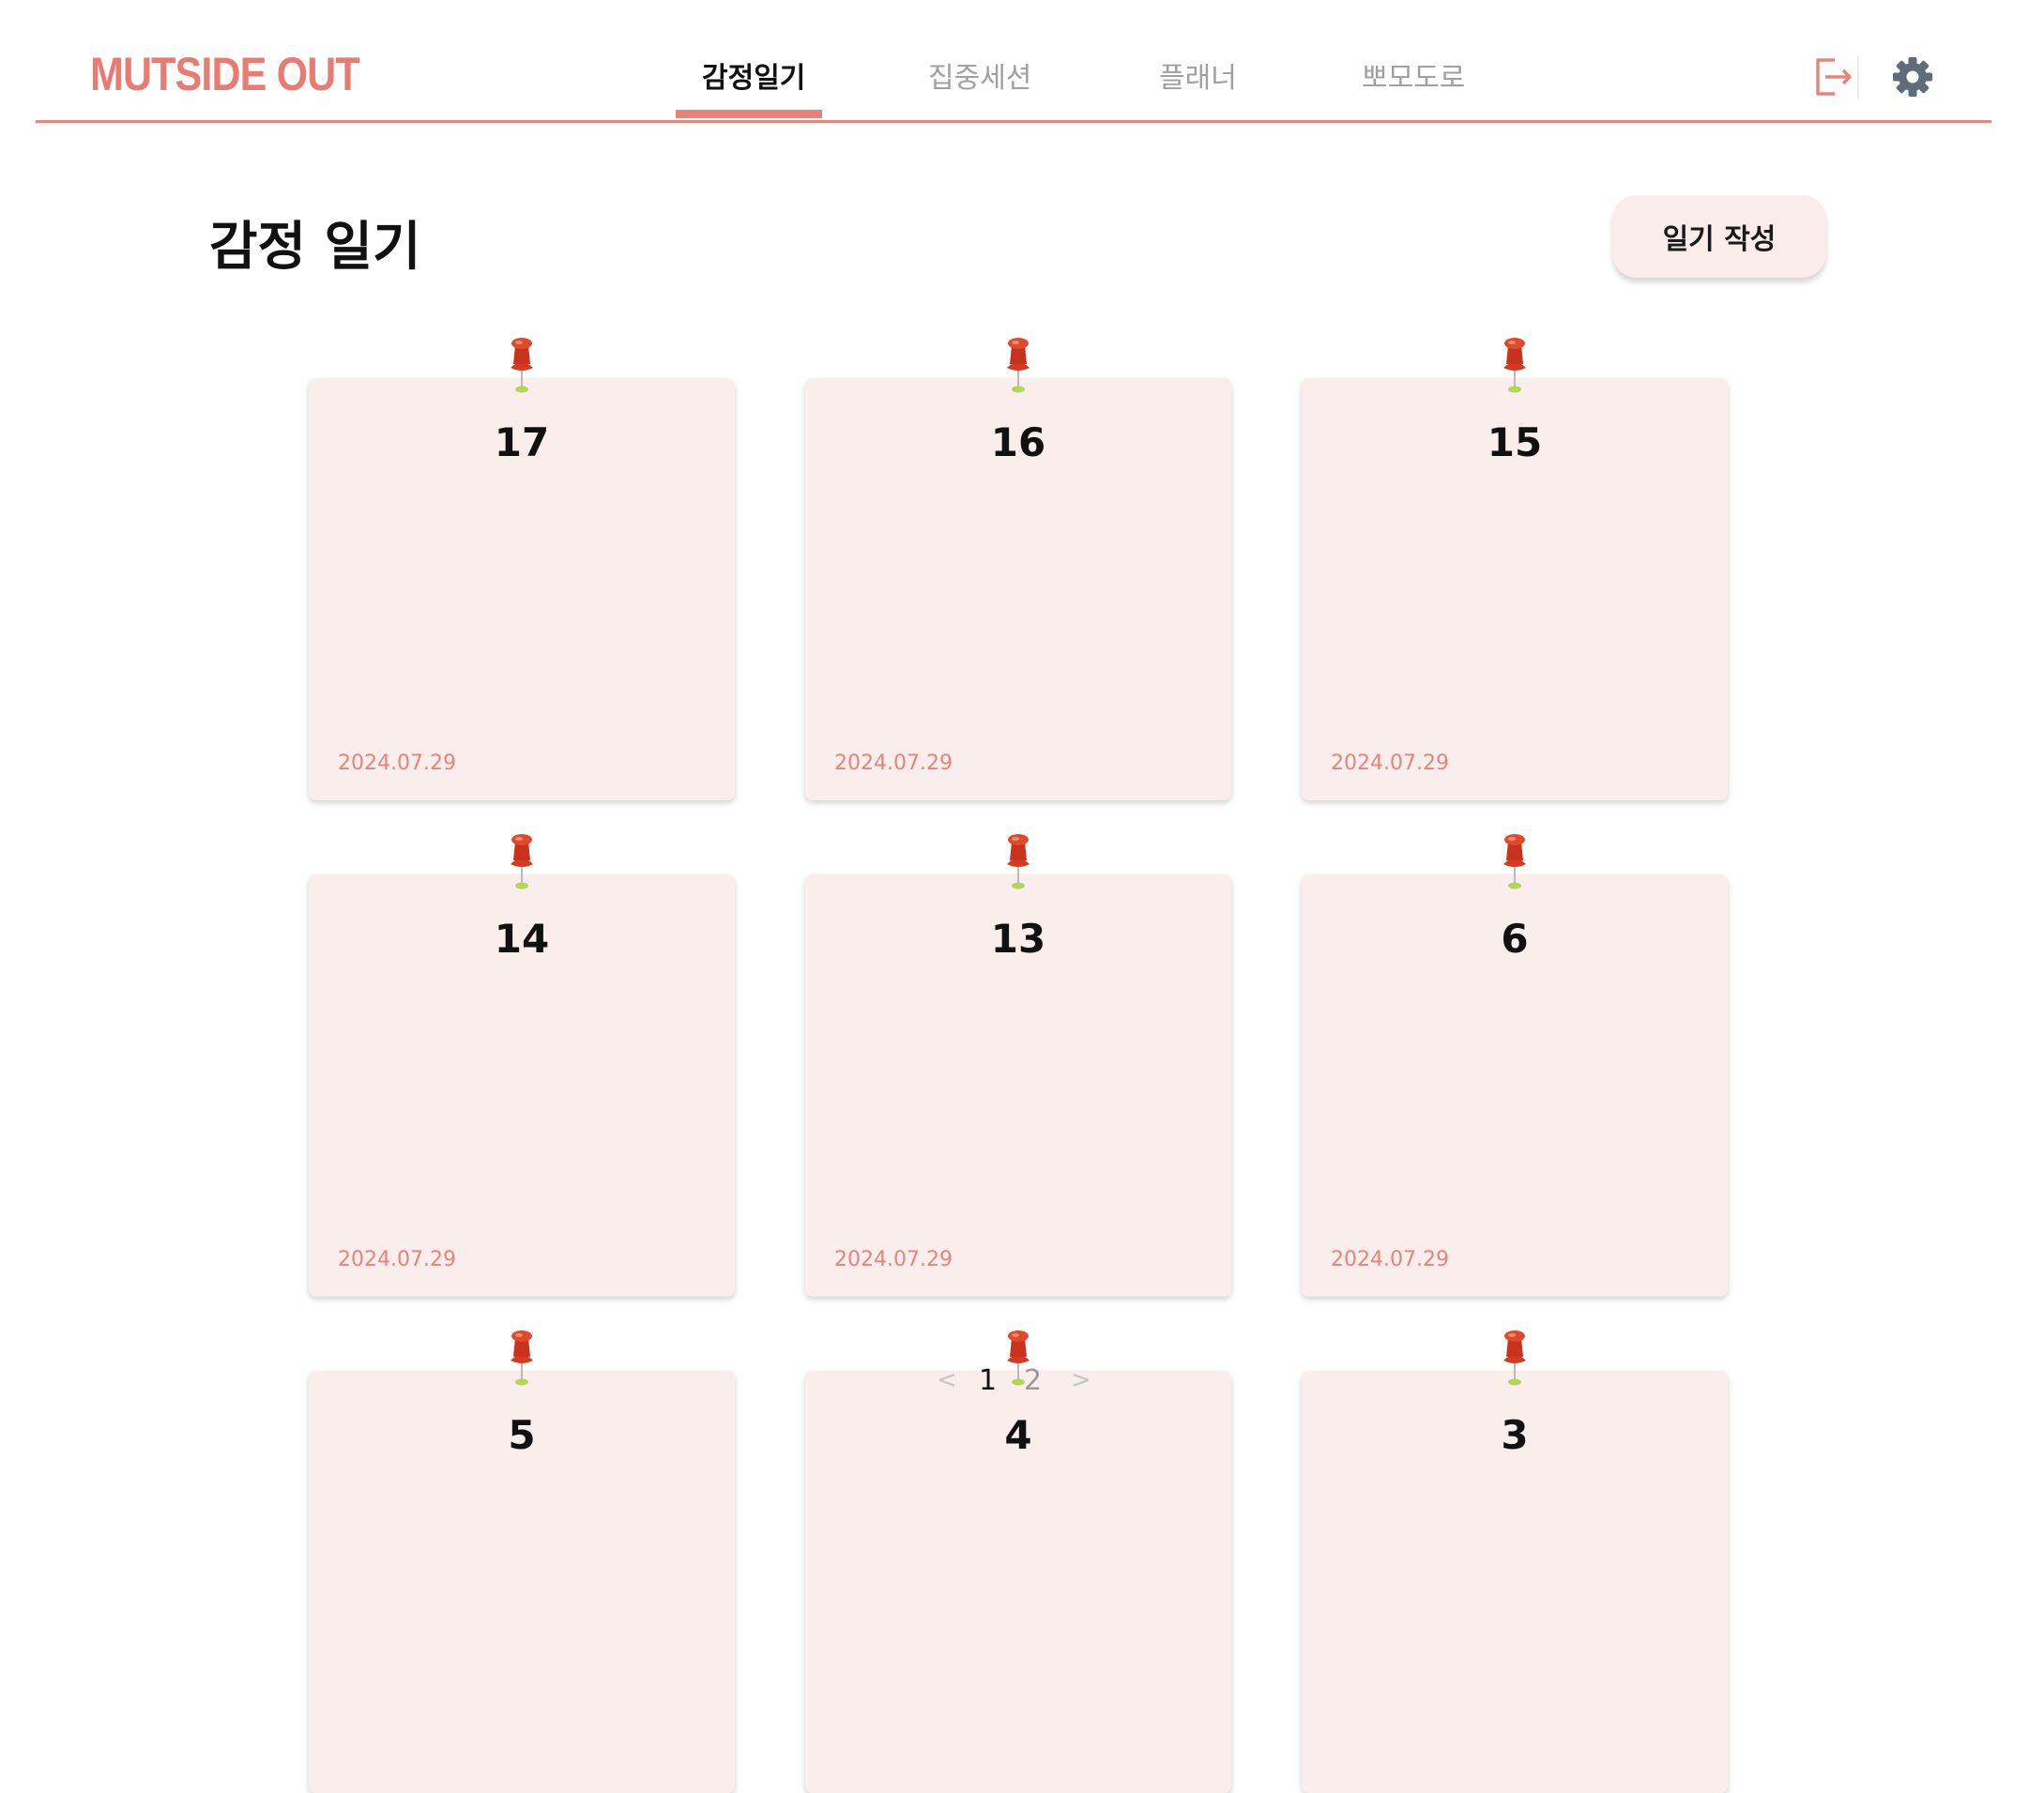  I want to click on previous-page-button: <, so click(947, 1380).